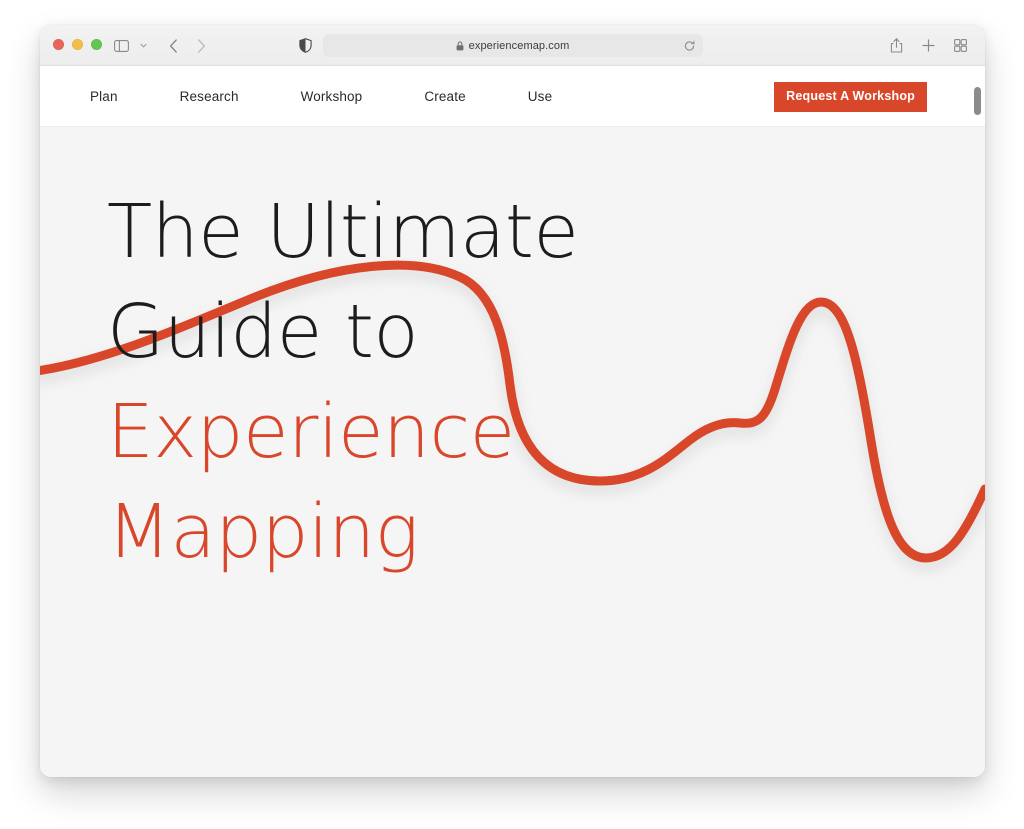 Image resolution: width=1024 pixels, height=829 pixels. Describe the element at coordinates (896, 46) in the screenshot. I see `share-icon` at that location.